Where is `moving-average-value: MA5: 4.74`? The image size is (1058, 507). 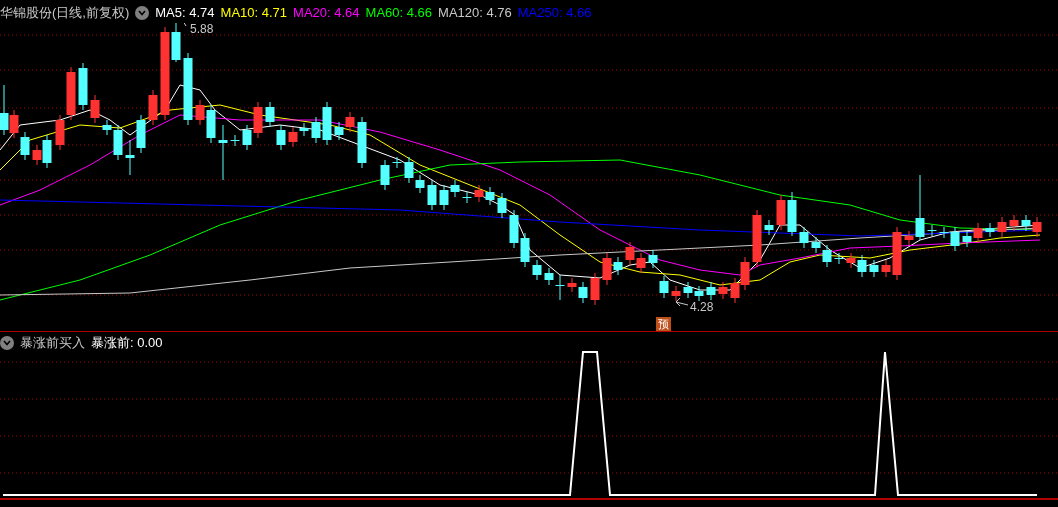 moving-average-value: MA5: 4.74 is located at coordinates (185, 13).